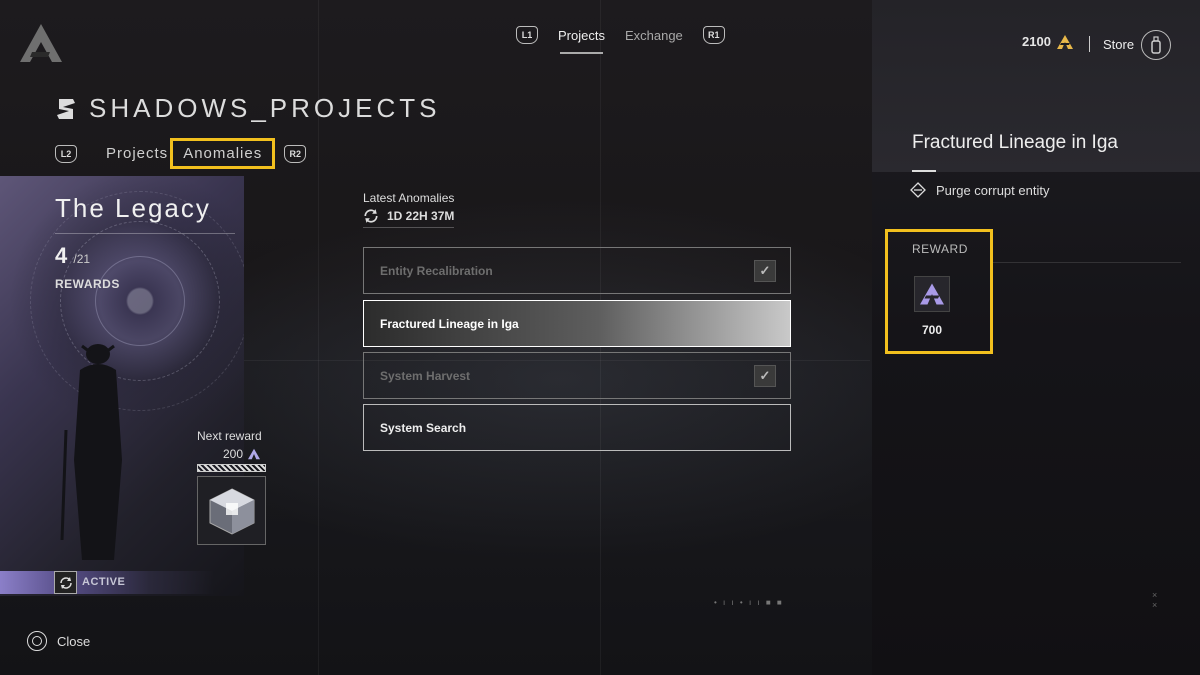  I want to click on timer-value: 1D 22H 37M, so click(421, 216).